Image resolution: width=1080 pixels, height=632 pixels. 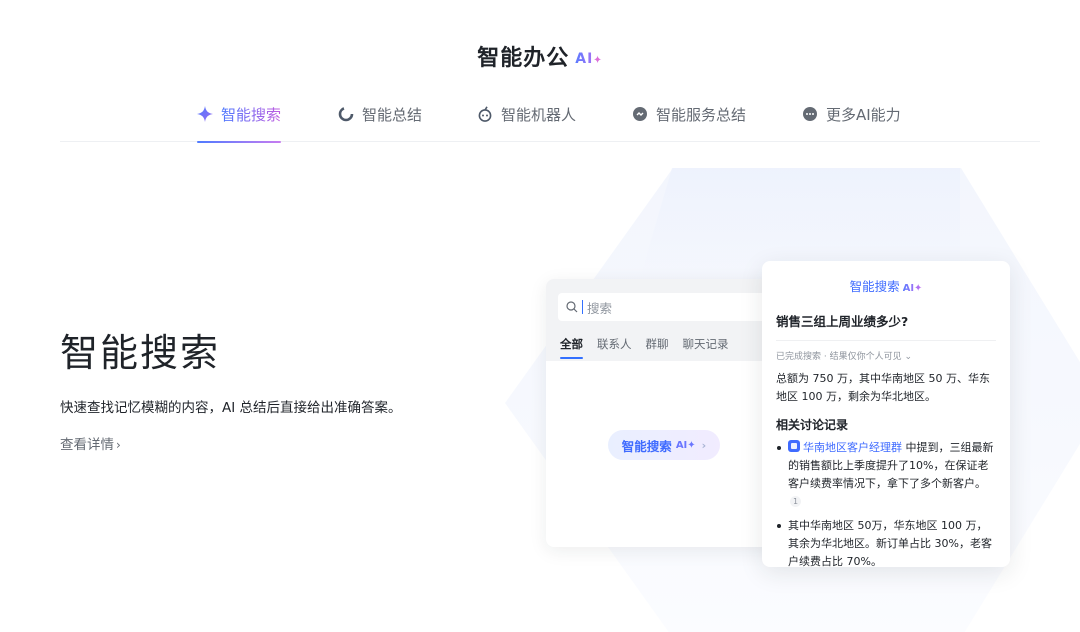 What do you see at coordinates (572, 307) in the screenshot?
I see `search-icon` at bounding box center [572, 307].